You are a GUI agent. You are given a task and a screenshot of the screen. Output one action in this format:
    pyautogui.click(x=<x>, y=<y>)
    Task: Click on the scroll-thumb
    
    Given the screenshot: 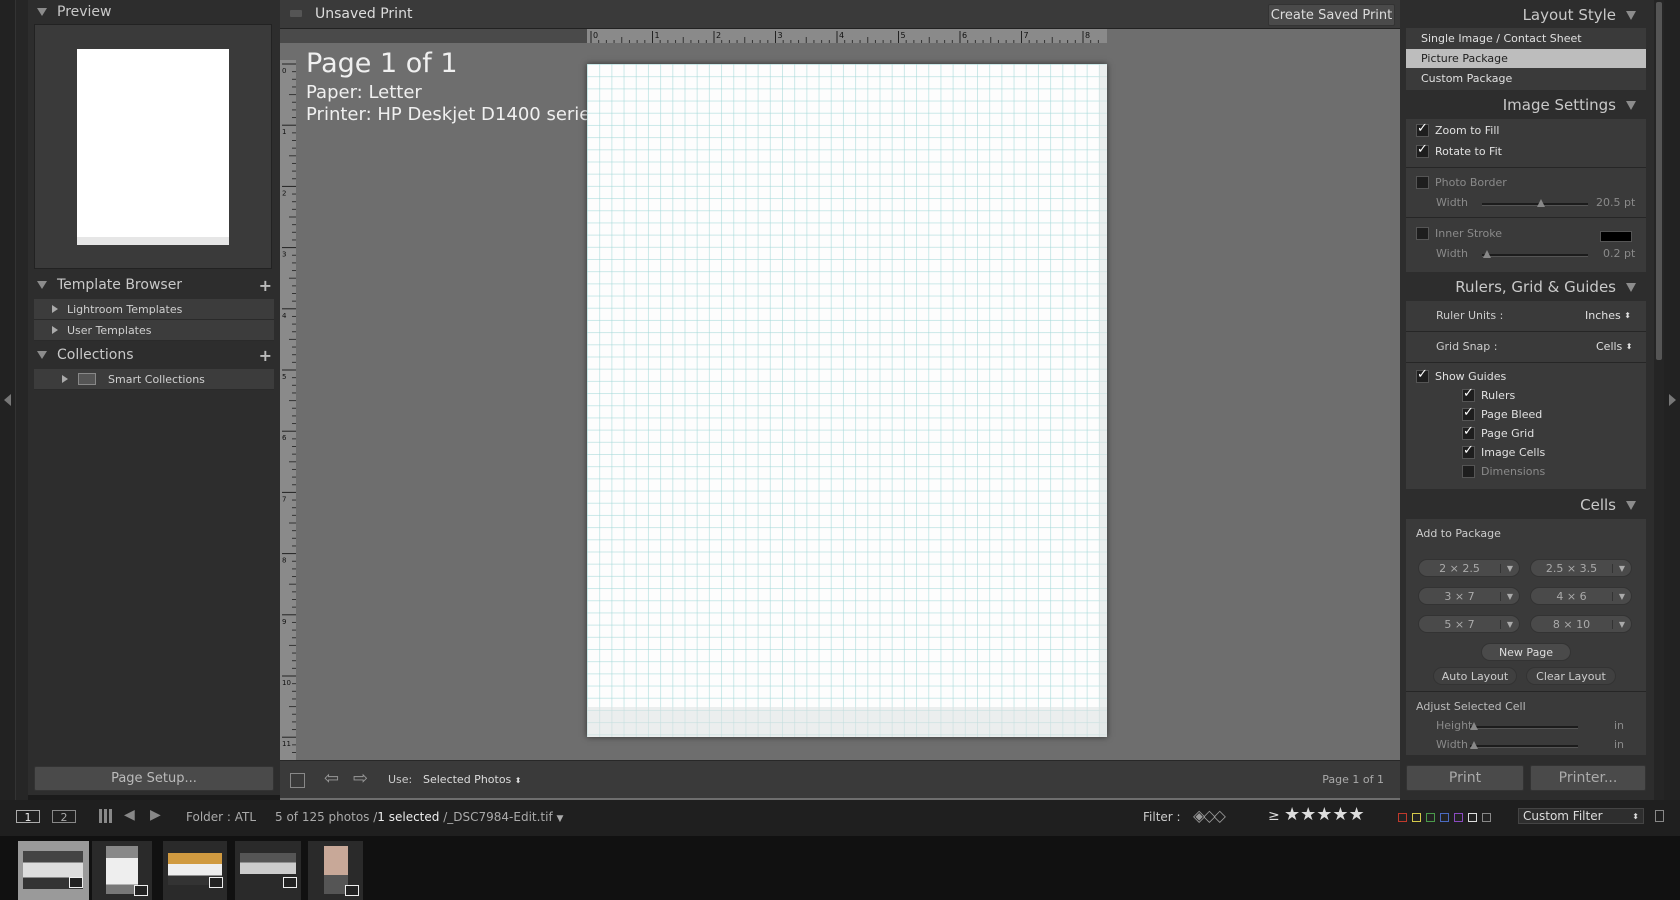 What is the action you would take?
    pyautogui.click(x=1659, y=181)
    